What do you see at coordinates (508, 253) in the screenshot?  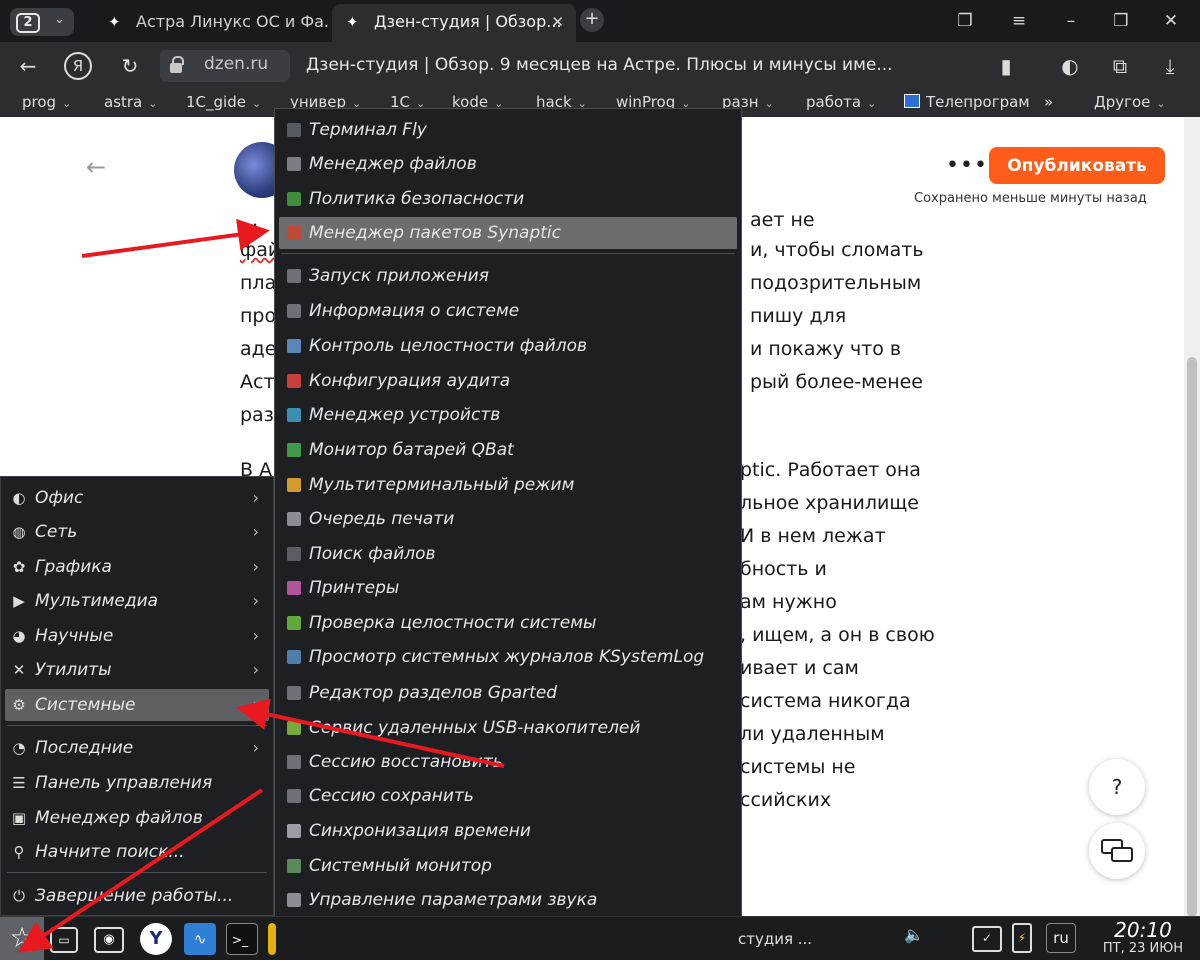 I see `menu-separator` at bounding box center [508, 253].